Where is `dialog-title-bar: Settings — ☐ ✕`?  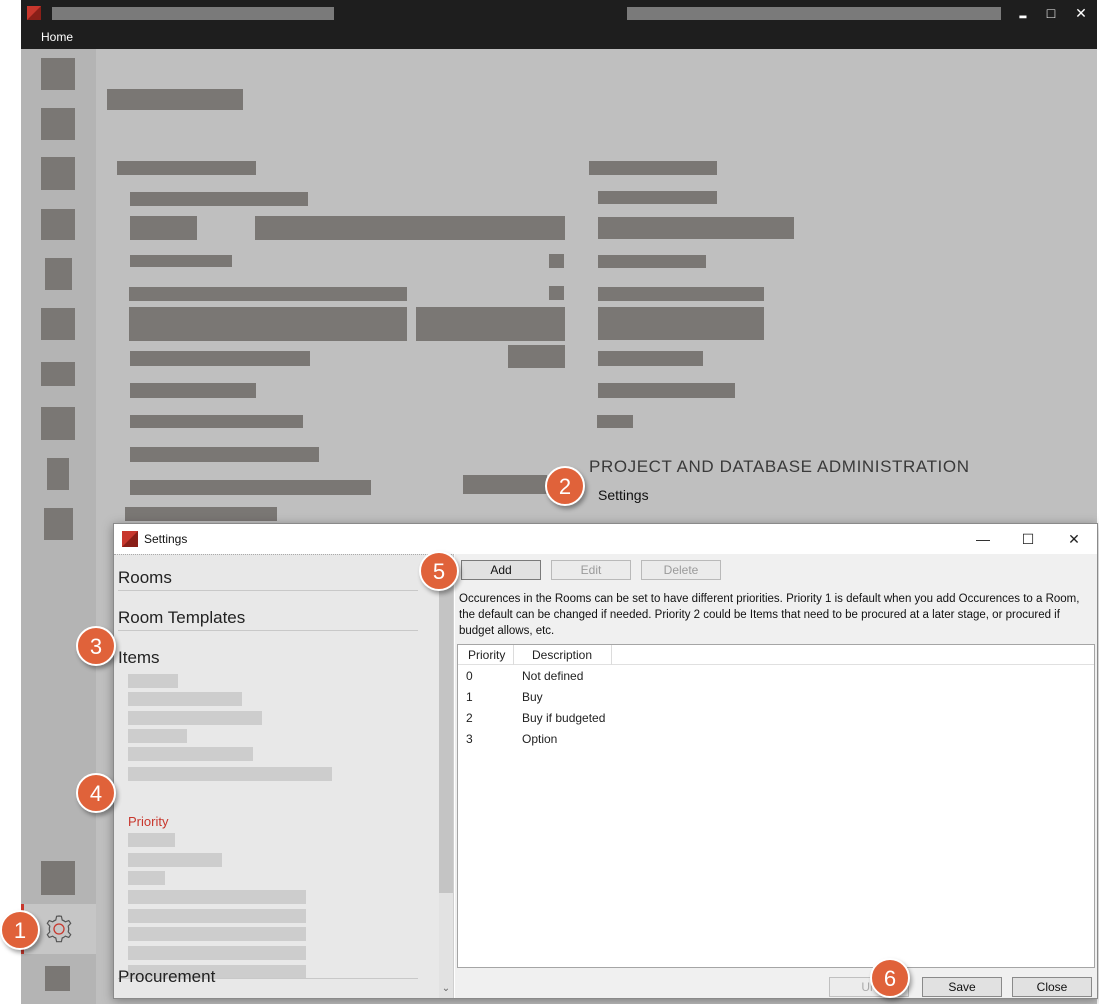
dialog-title-bar: Settings — ☐ ✕ is located at coordinates (605, 539).